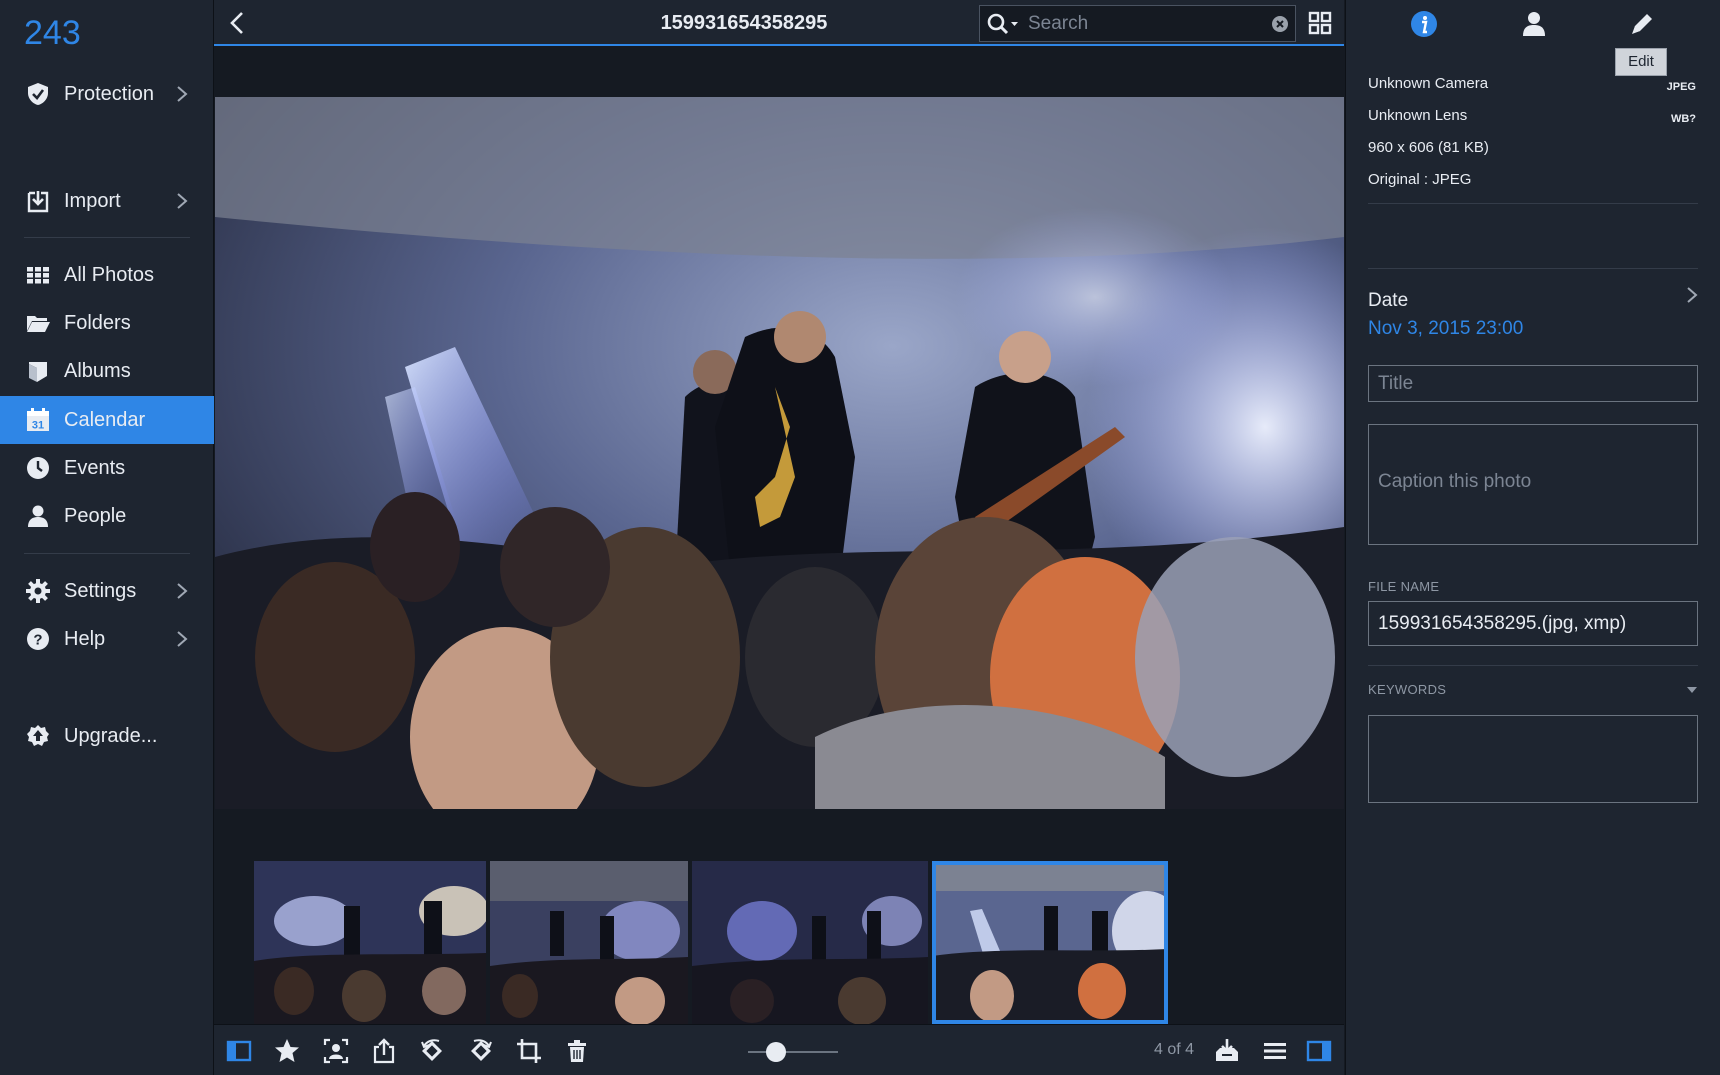 This screenshot has width=1720, height=1075. I want to click on sidebar-item-label: Albums, so click(97, 371).